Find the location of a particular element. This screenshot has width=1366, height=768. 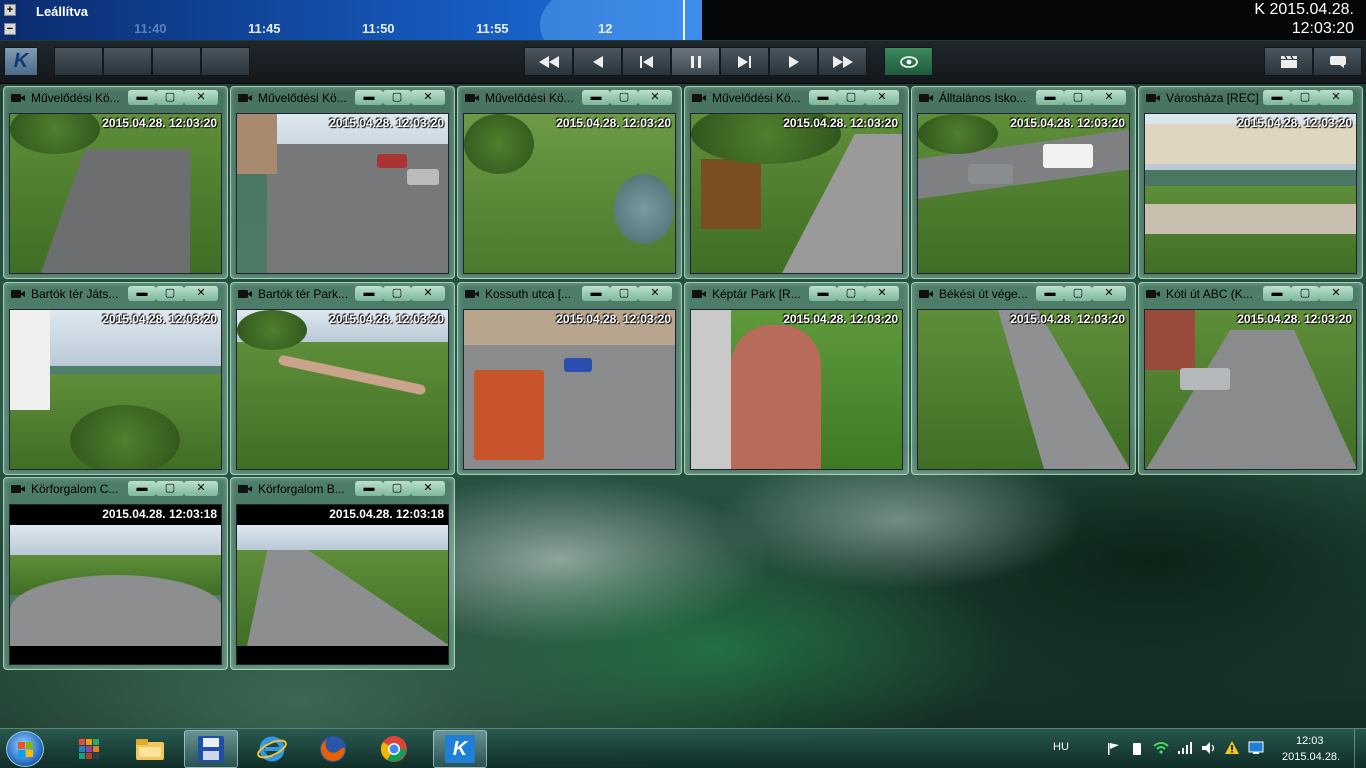

taskbar-save-app is located at coordinates (211, 749).